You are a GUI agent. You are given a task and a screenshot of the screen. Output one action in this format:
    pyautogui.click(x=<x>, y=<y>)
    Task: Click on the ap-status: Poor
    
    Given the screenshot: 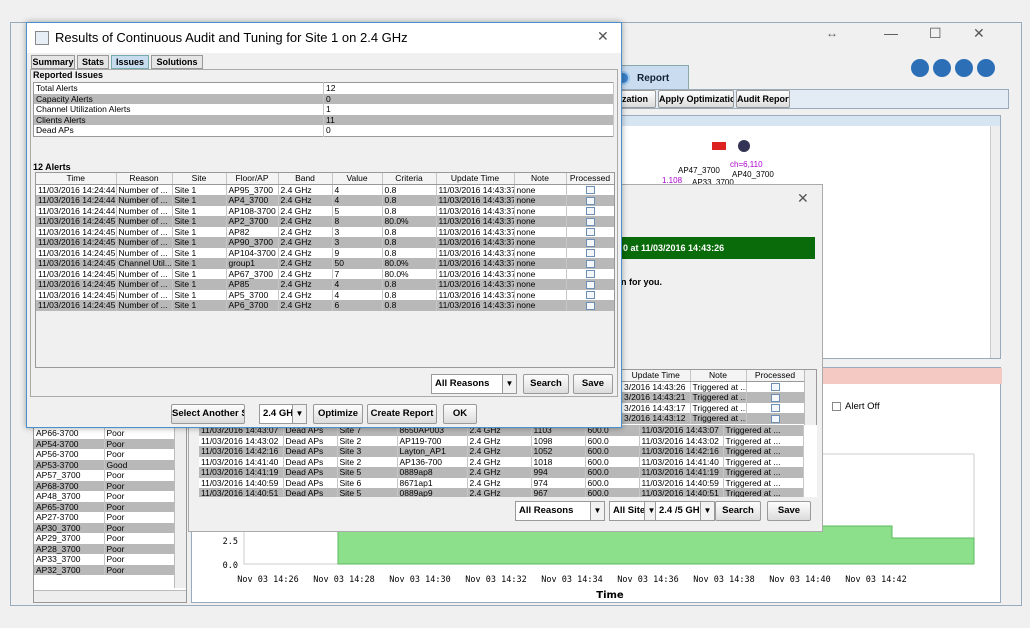 What is the action you would take?
    pyautogui.click(x=139, y=433)
    